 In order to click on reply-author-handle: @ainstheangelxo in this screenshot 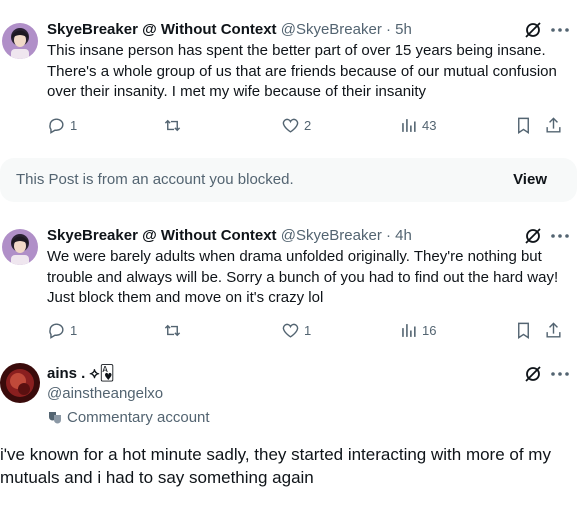, I will do `click(105, 394)`.